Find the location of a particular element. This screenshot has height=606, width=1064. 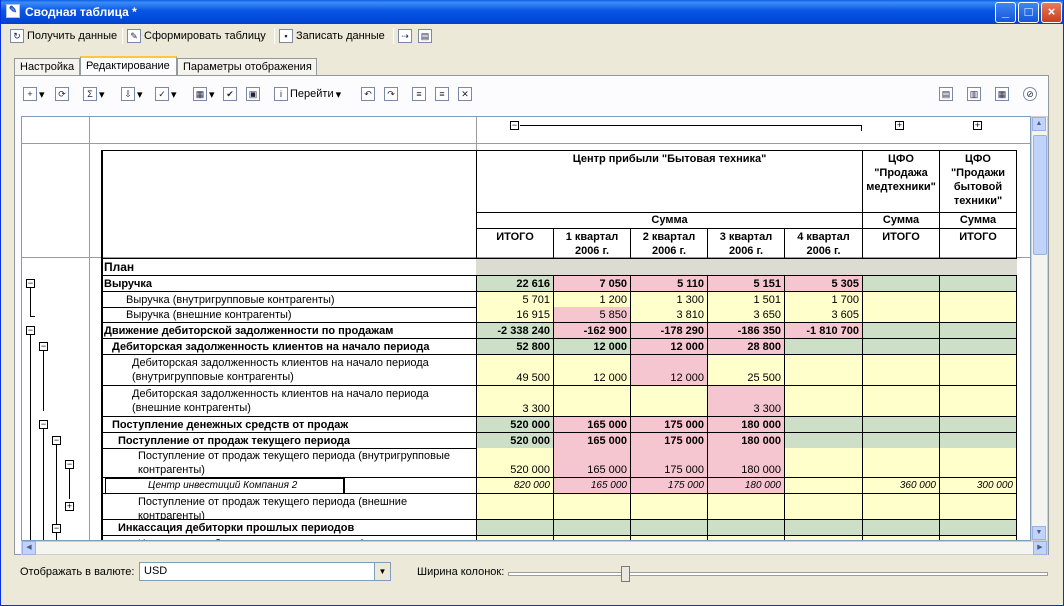

vertical-scrollbar: ▲ ▼ is located at coordinates (1039, 328).